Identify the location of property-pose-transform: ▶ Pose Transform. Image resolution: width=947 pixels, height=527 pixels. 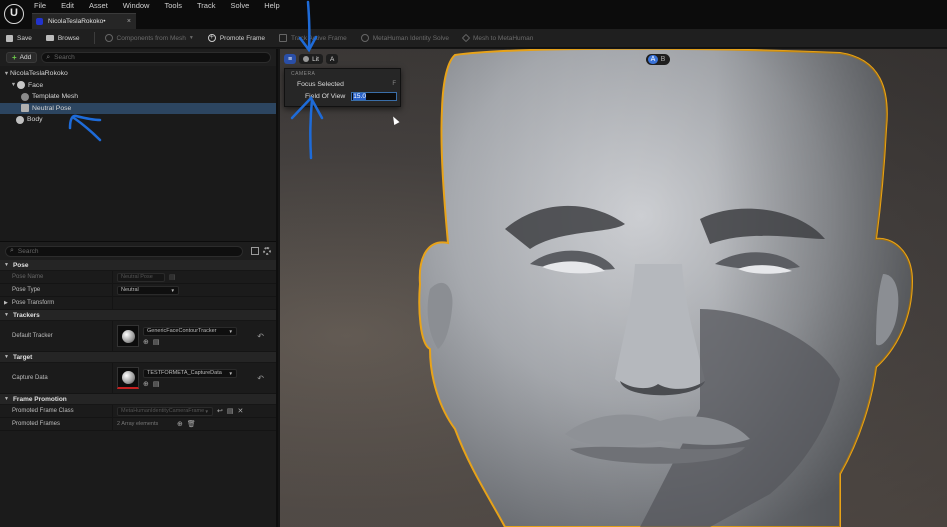
(138, 303).